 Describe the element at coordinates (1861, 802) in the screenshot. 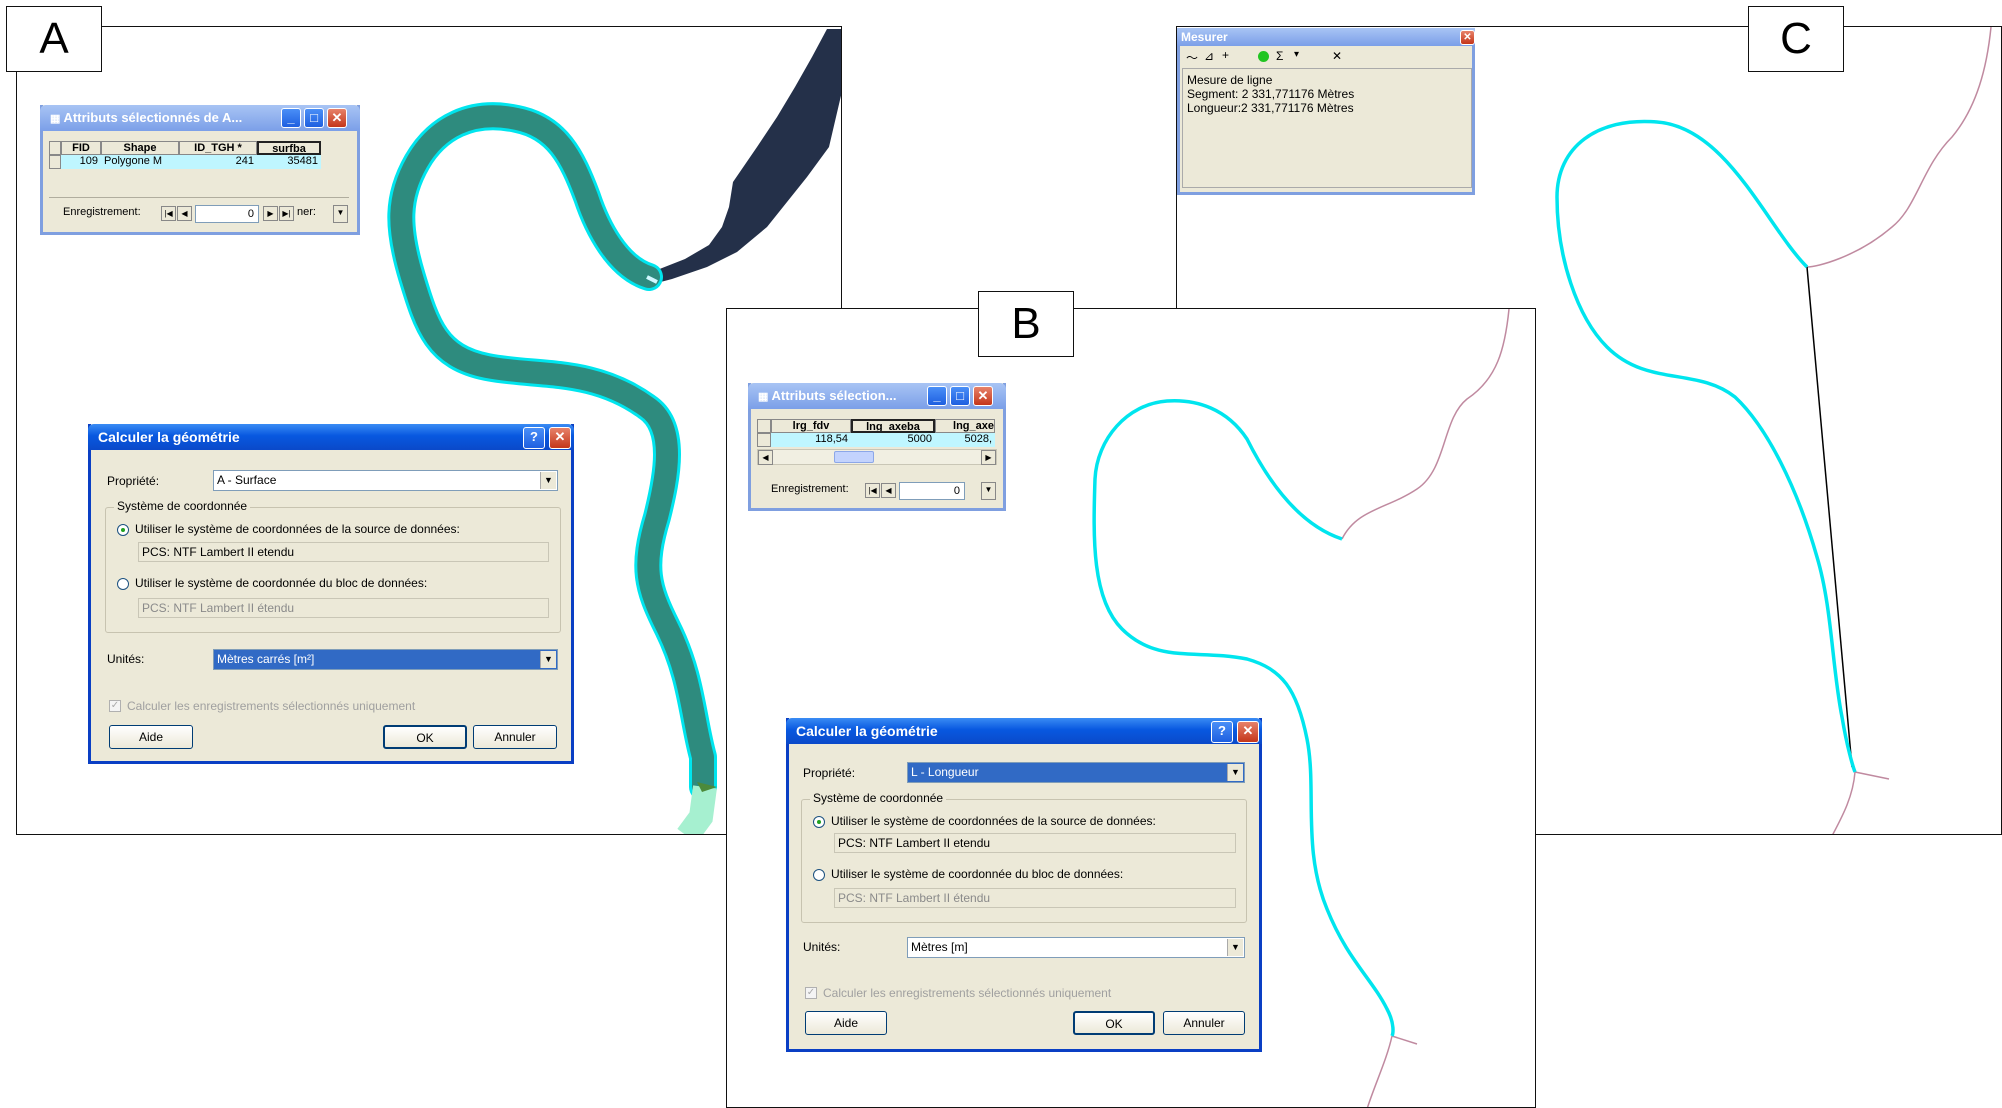

I see `pink-downstream-line` at that location.